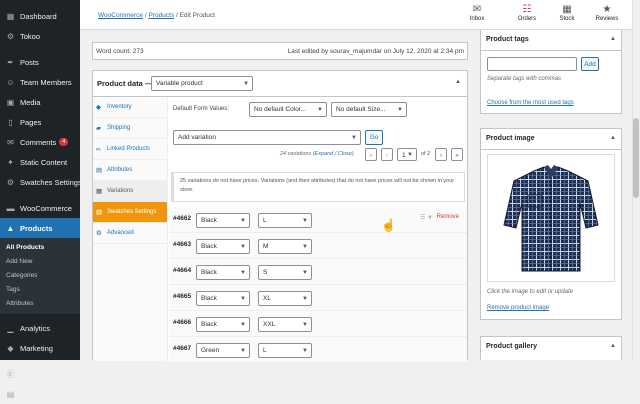  I want to click on collapse-icon: ▲, so click(458, 82).